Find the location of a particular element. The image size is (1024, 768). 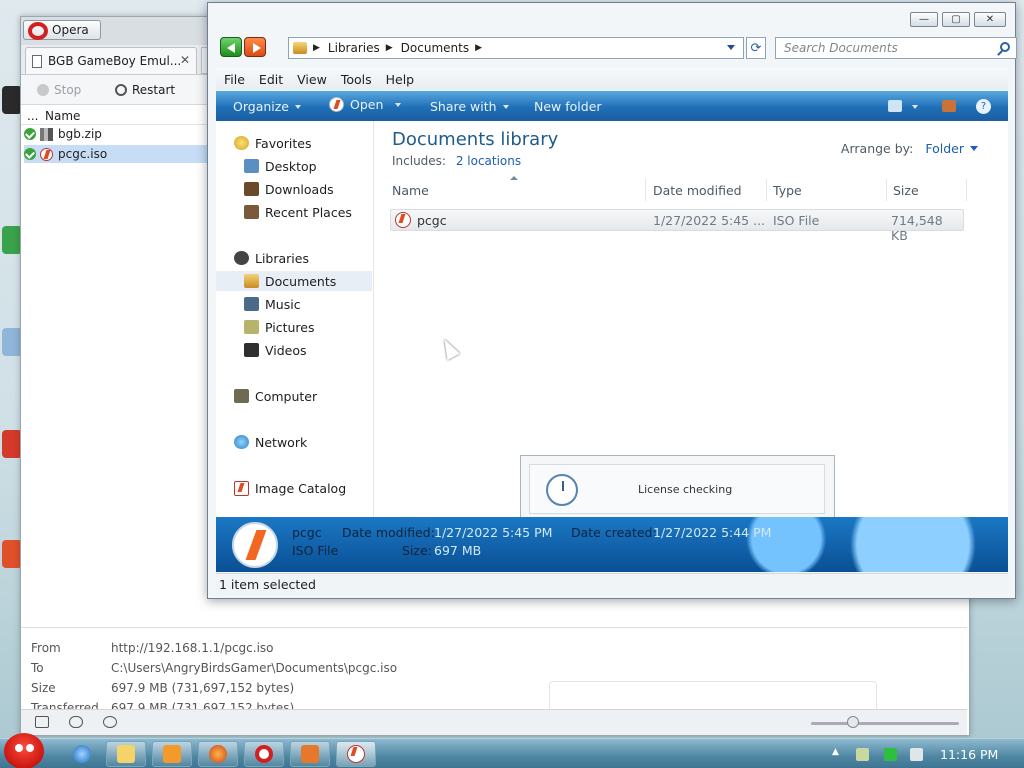

taskbar-opera is located at coordinates (264, 754).